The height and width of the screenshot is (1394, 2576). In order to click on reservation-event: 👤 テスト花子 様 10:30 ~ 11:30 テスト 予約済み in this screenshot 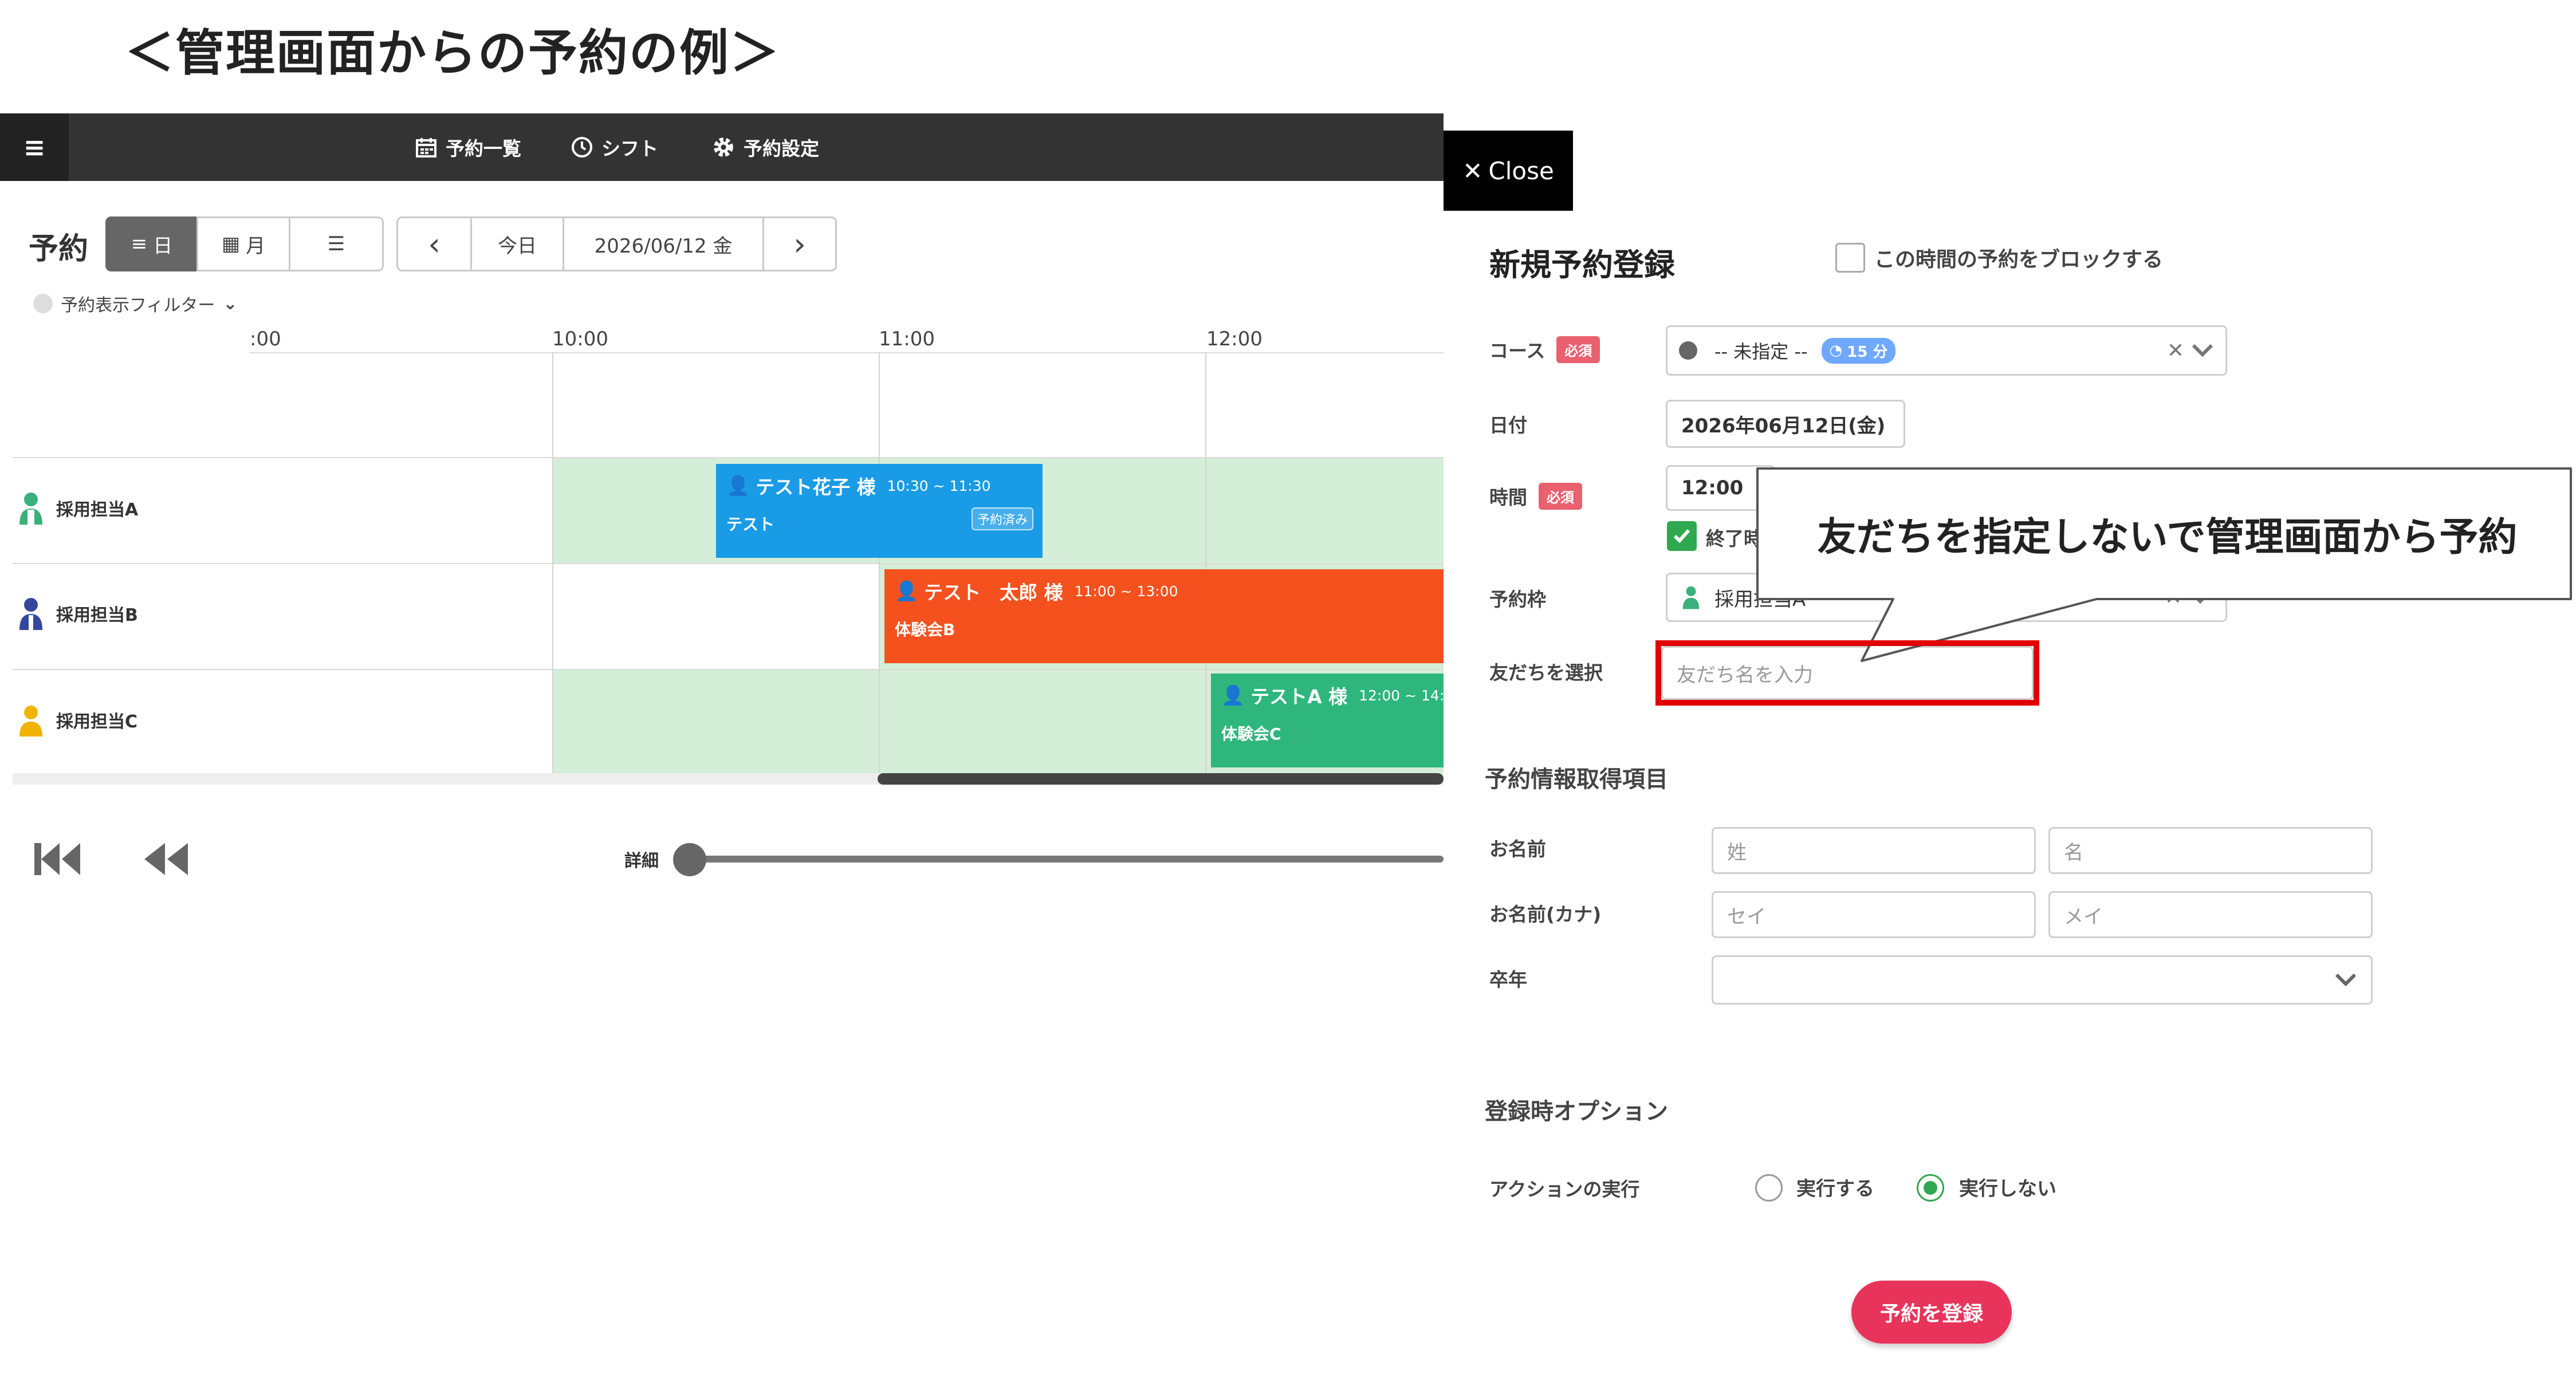, I will do `click(879, 511)`.